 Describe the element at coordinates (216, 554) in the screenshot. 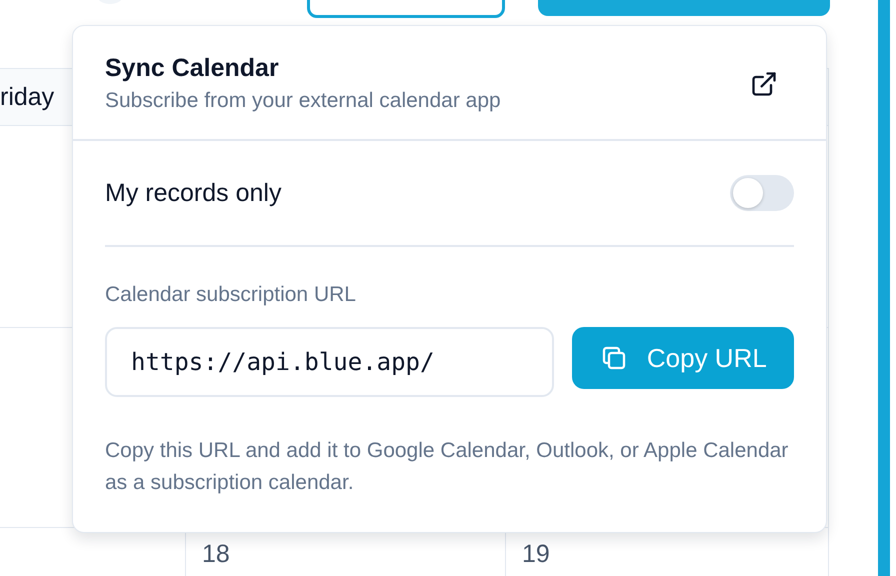

I see `date-number: 18` at that location.